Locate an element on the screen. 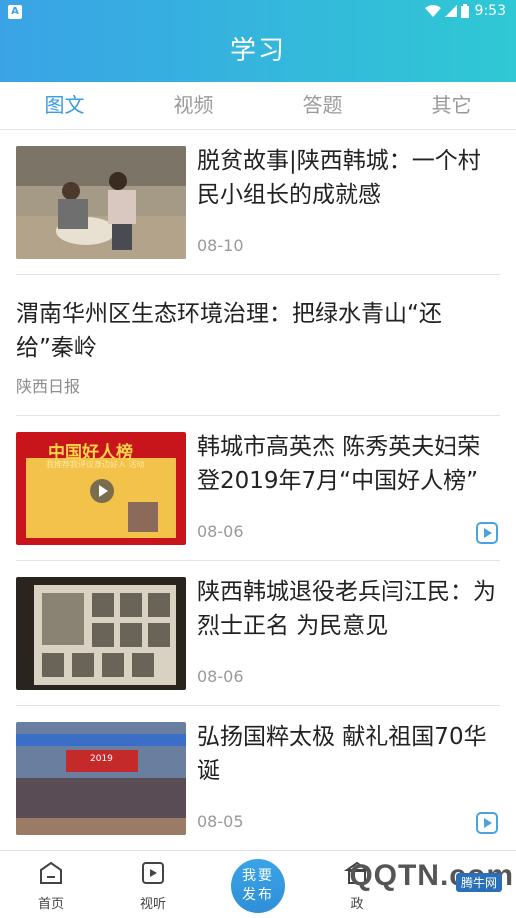  article-item: 脱贫故事|陕西韩城：一个村民小组长的成就感 08-10 is located at coordinates (258, 202).